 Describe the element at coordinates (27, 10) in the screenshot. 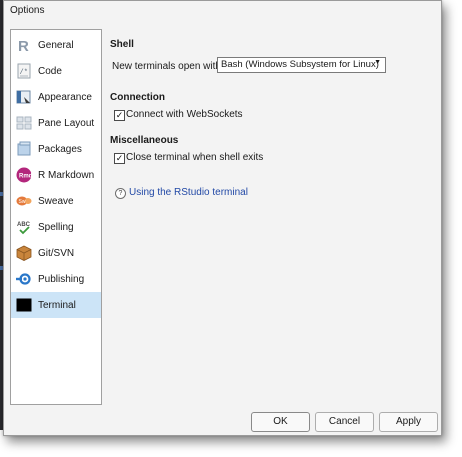

I see `window-title: Options` at that location.